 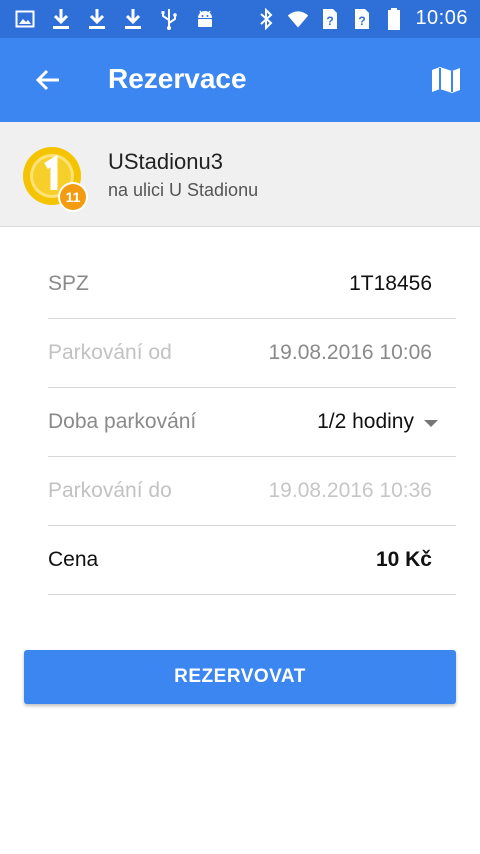 I want to click on wifi-icon, so click(x=298, y=19).